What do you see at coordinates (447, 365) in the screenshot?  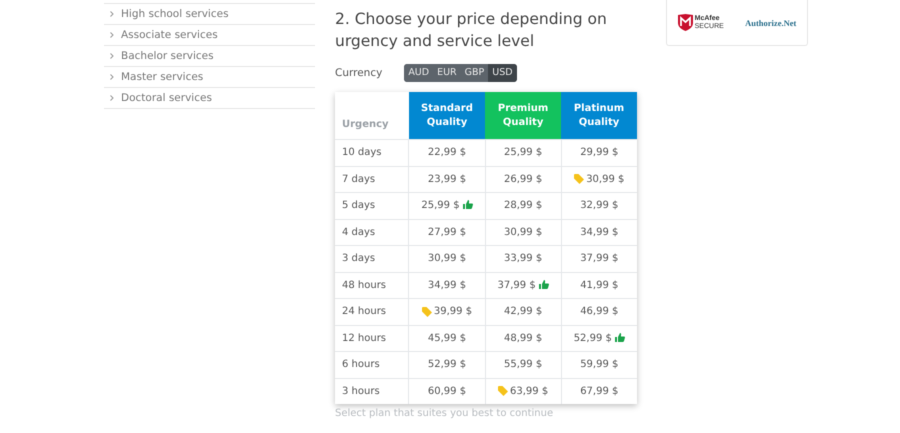 I see `price-cell: 52,99 $` at bounding box center [447, 365].